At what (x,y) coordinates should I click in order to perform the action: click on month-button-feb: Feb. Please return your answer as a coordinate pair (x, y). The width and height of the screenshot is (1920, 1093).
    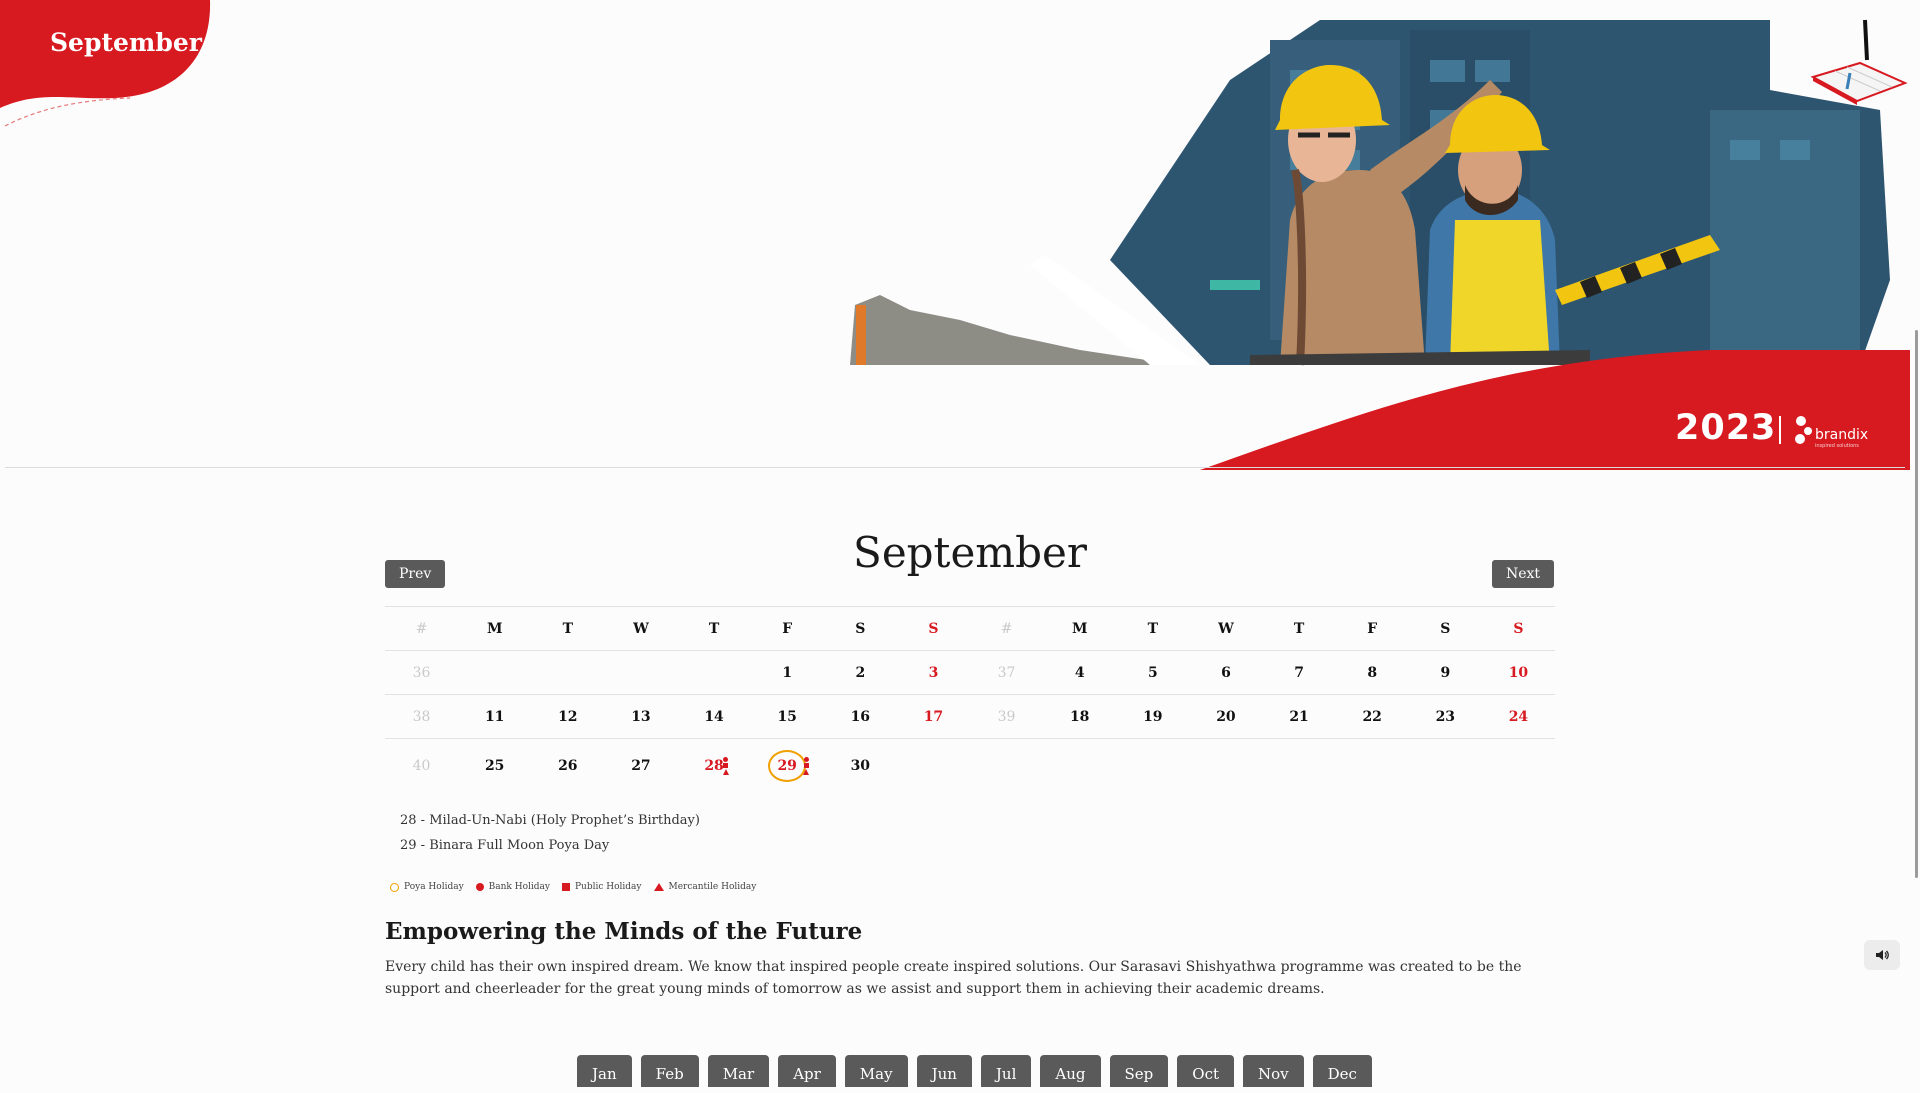
    Looking at the image, I should click on (669, 1071).